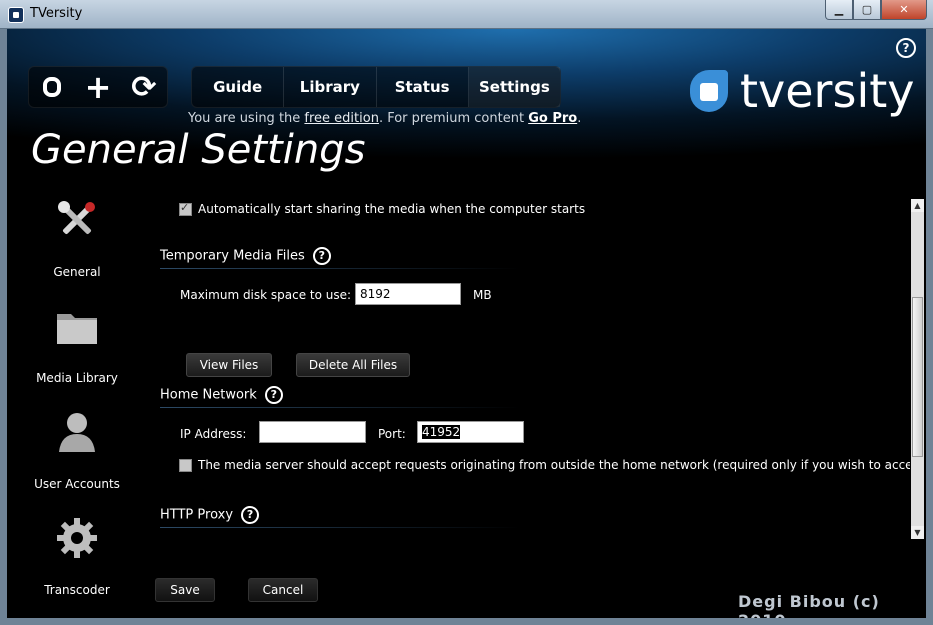  What do you see at coordinates (441, 432) in the screenshot?
I see `port-value: 41952` at bounding box center [441, 432].